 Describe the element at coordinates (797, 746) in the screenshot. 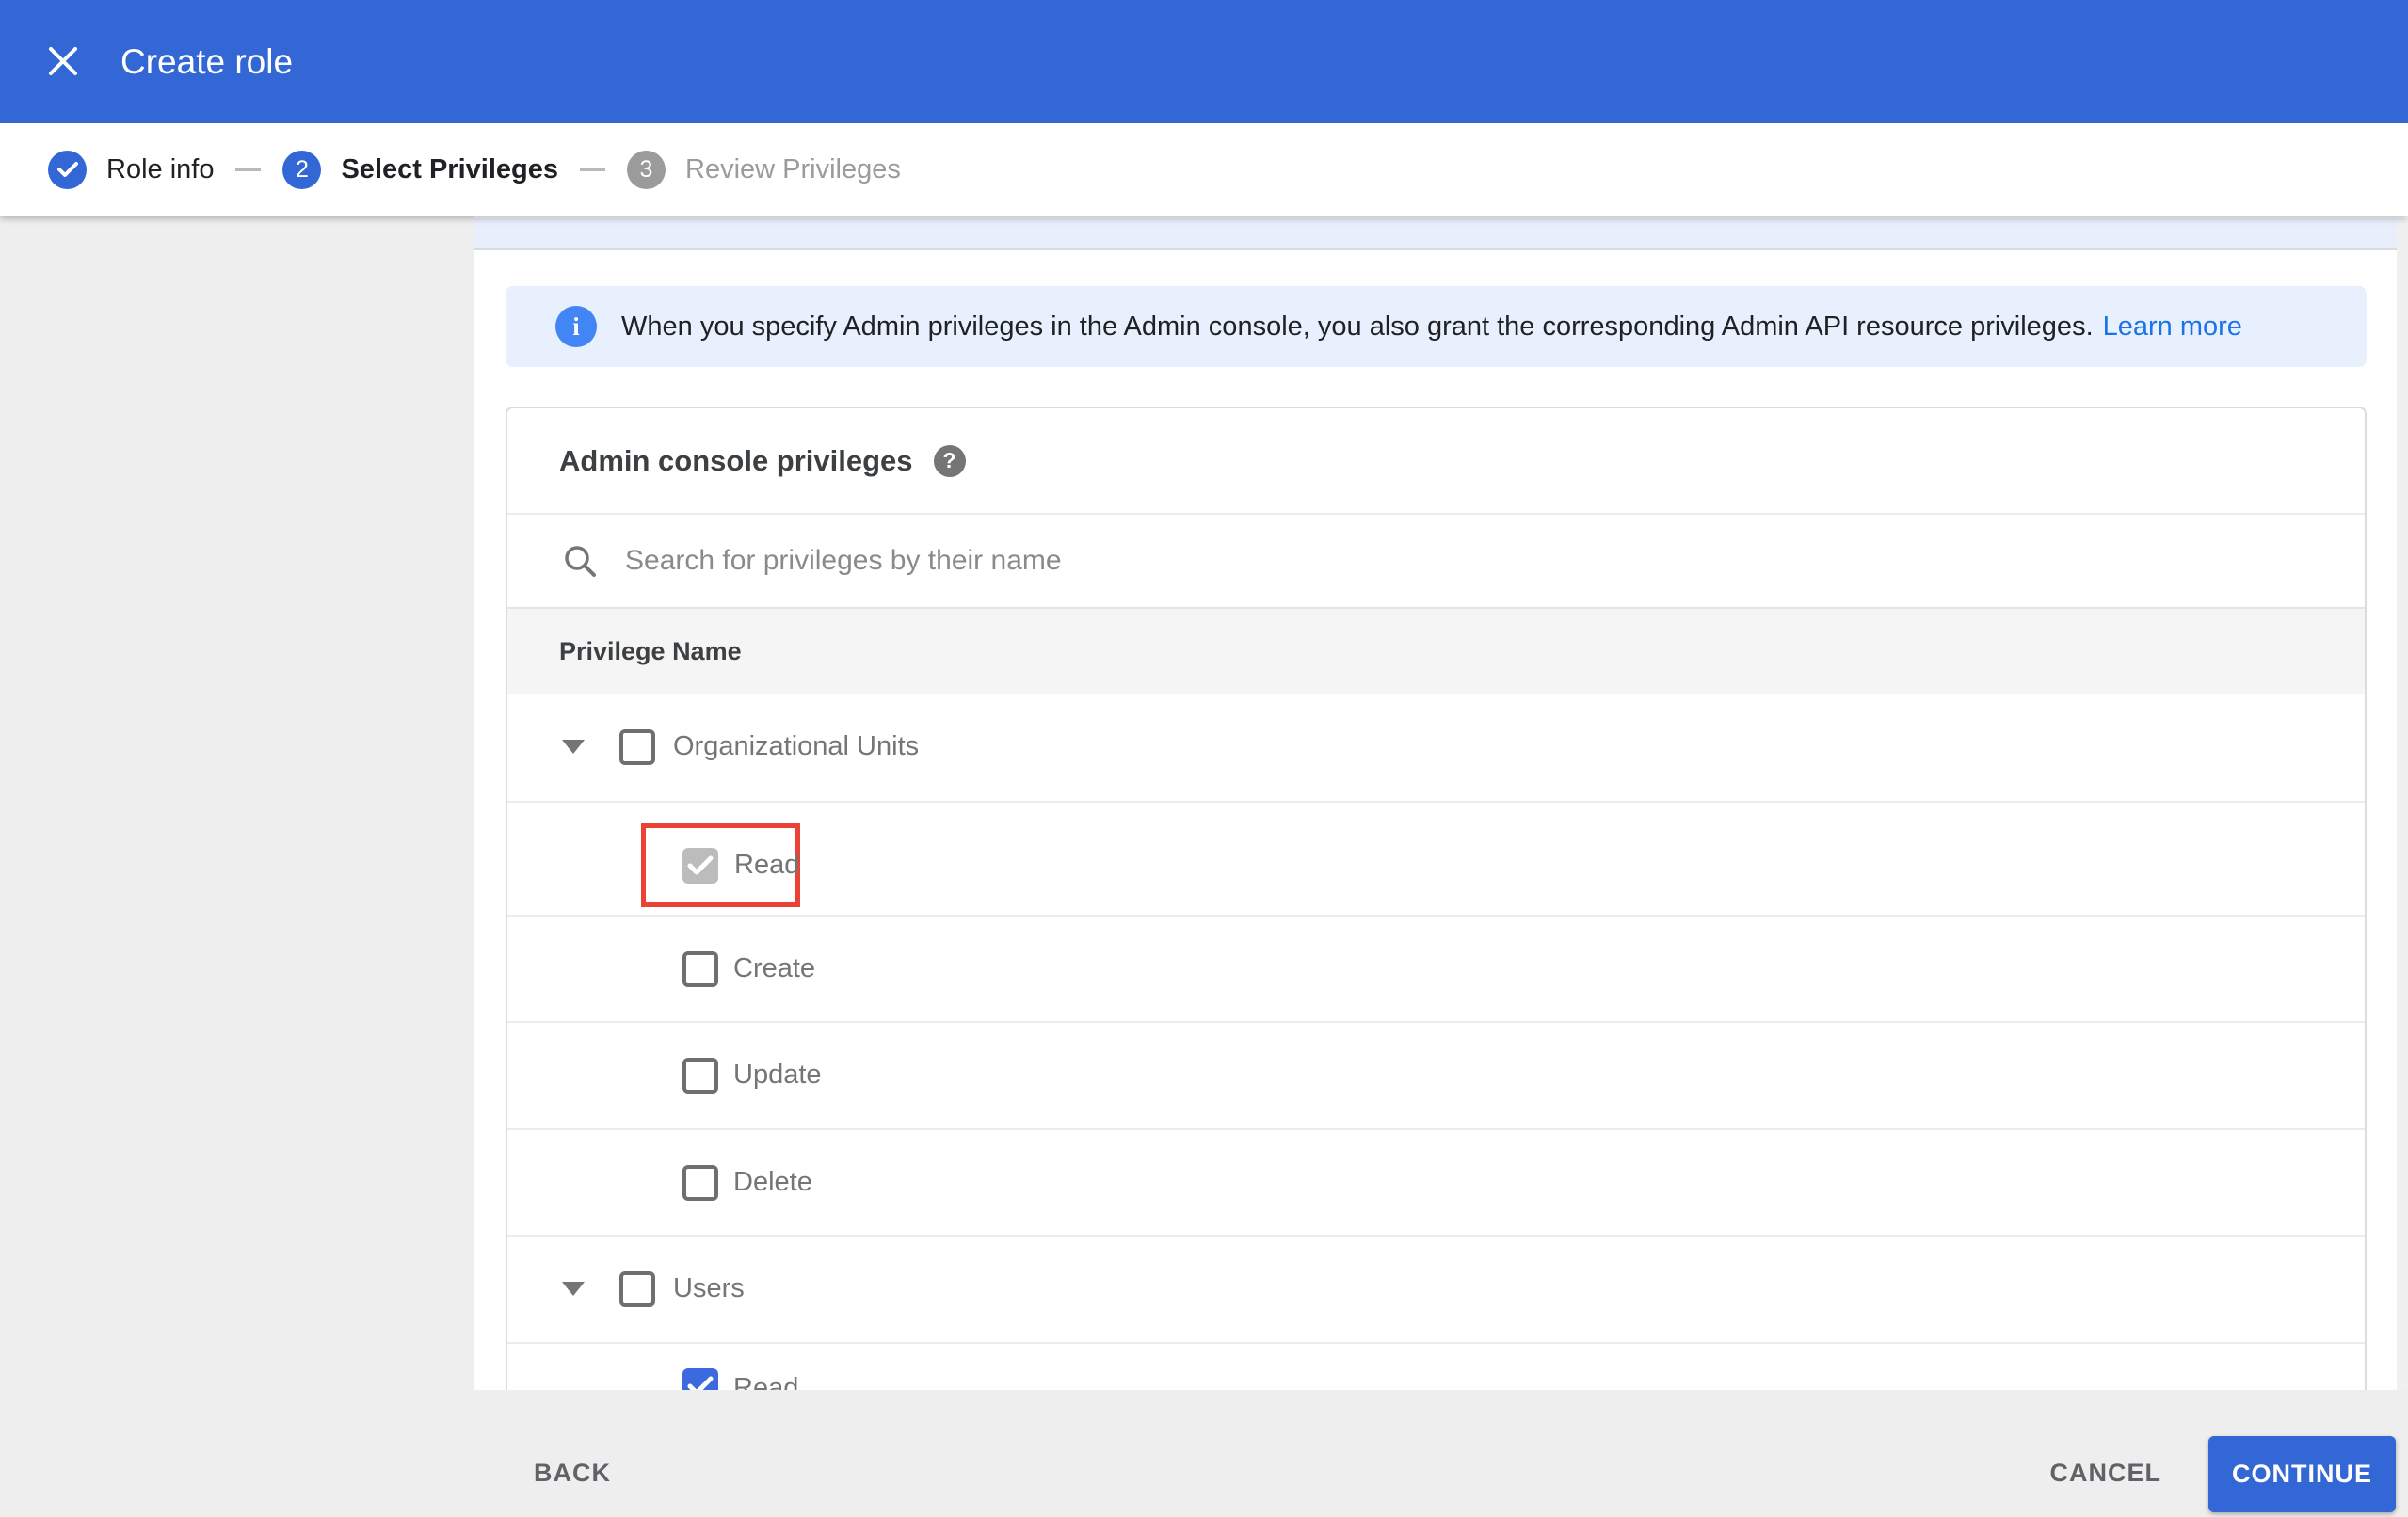

I see `row-label: Organizational Units` at that location.